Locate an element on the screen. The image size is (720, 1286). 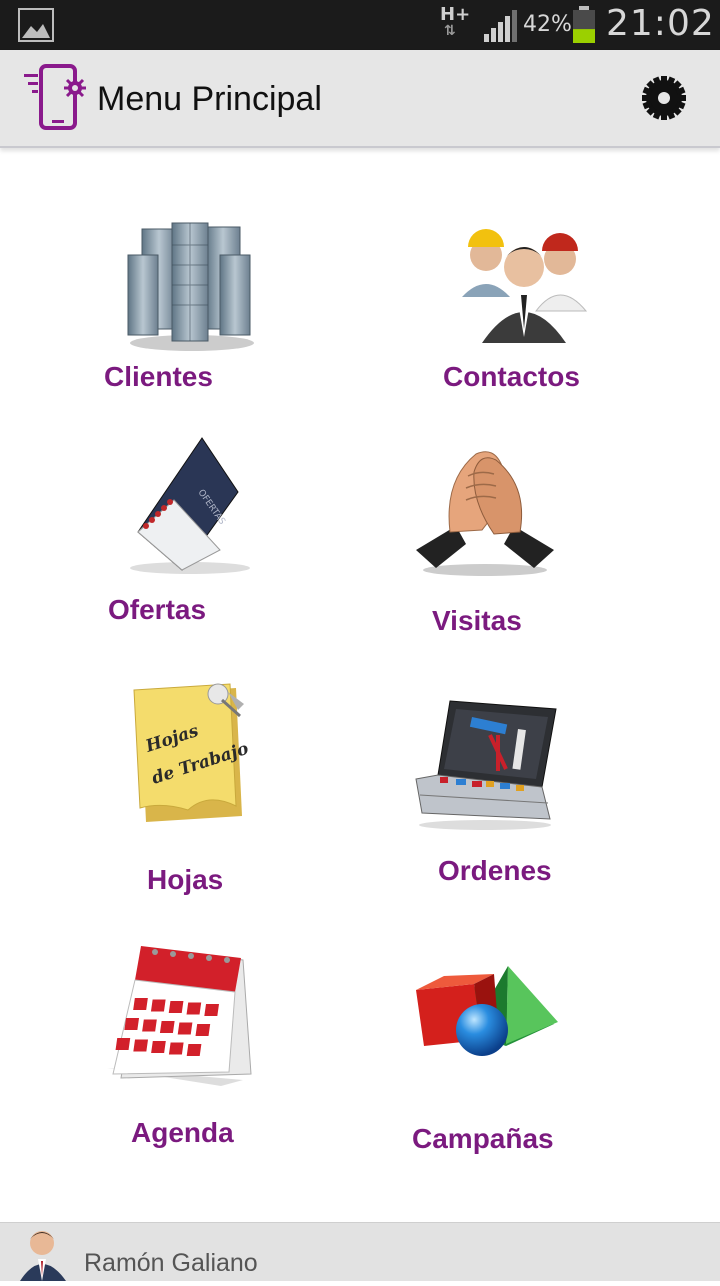
user-footer: Ramón Galiano is located at coordinates (360, 1251).